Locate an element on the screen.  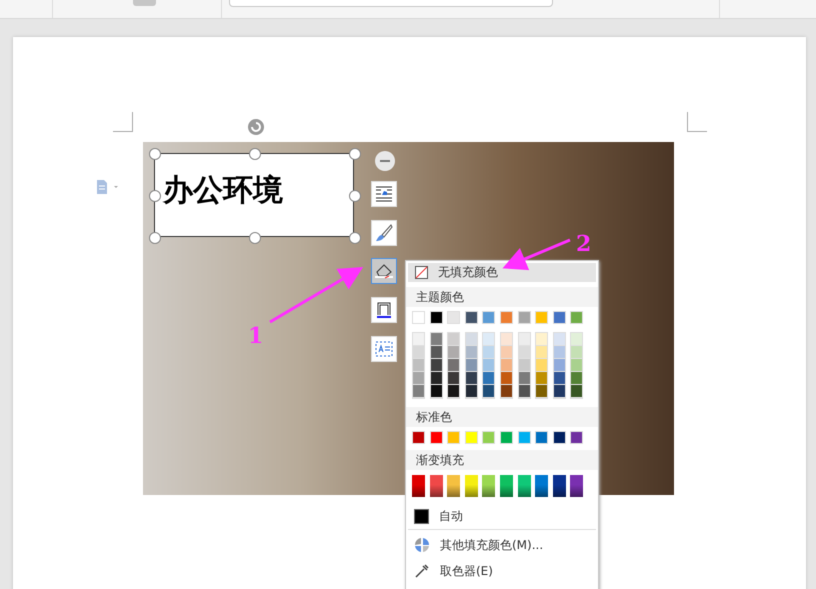
color-wheel-icon is located at coordinates (422, 545).